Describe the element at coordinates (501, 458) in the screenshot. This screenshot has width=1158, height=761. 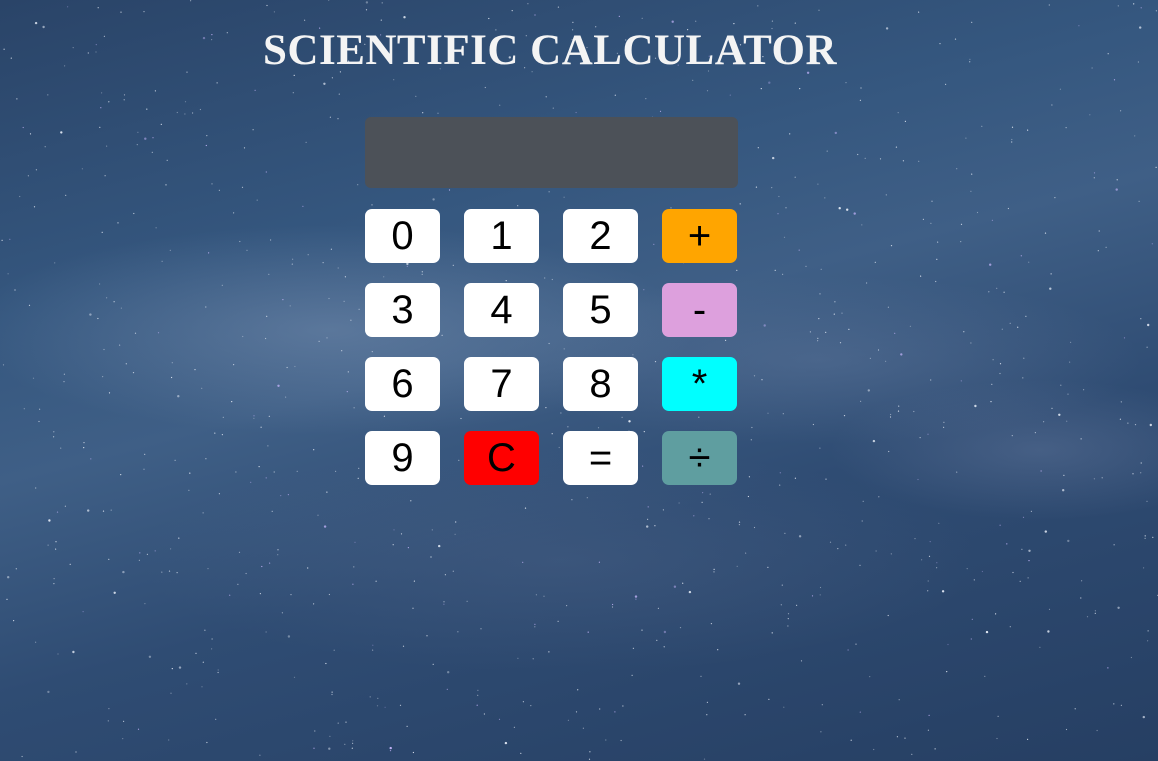
I see `key-clear-button: C` at that location.